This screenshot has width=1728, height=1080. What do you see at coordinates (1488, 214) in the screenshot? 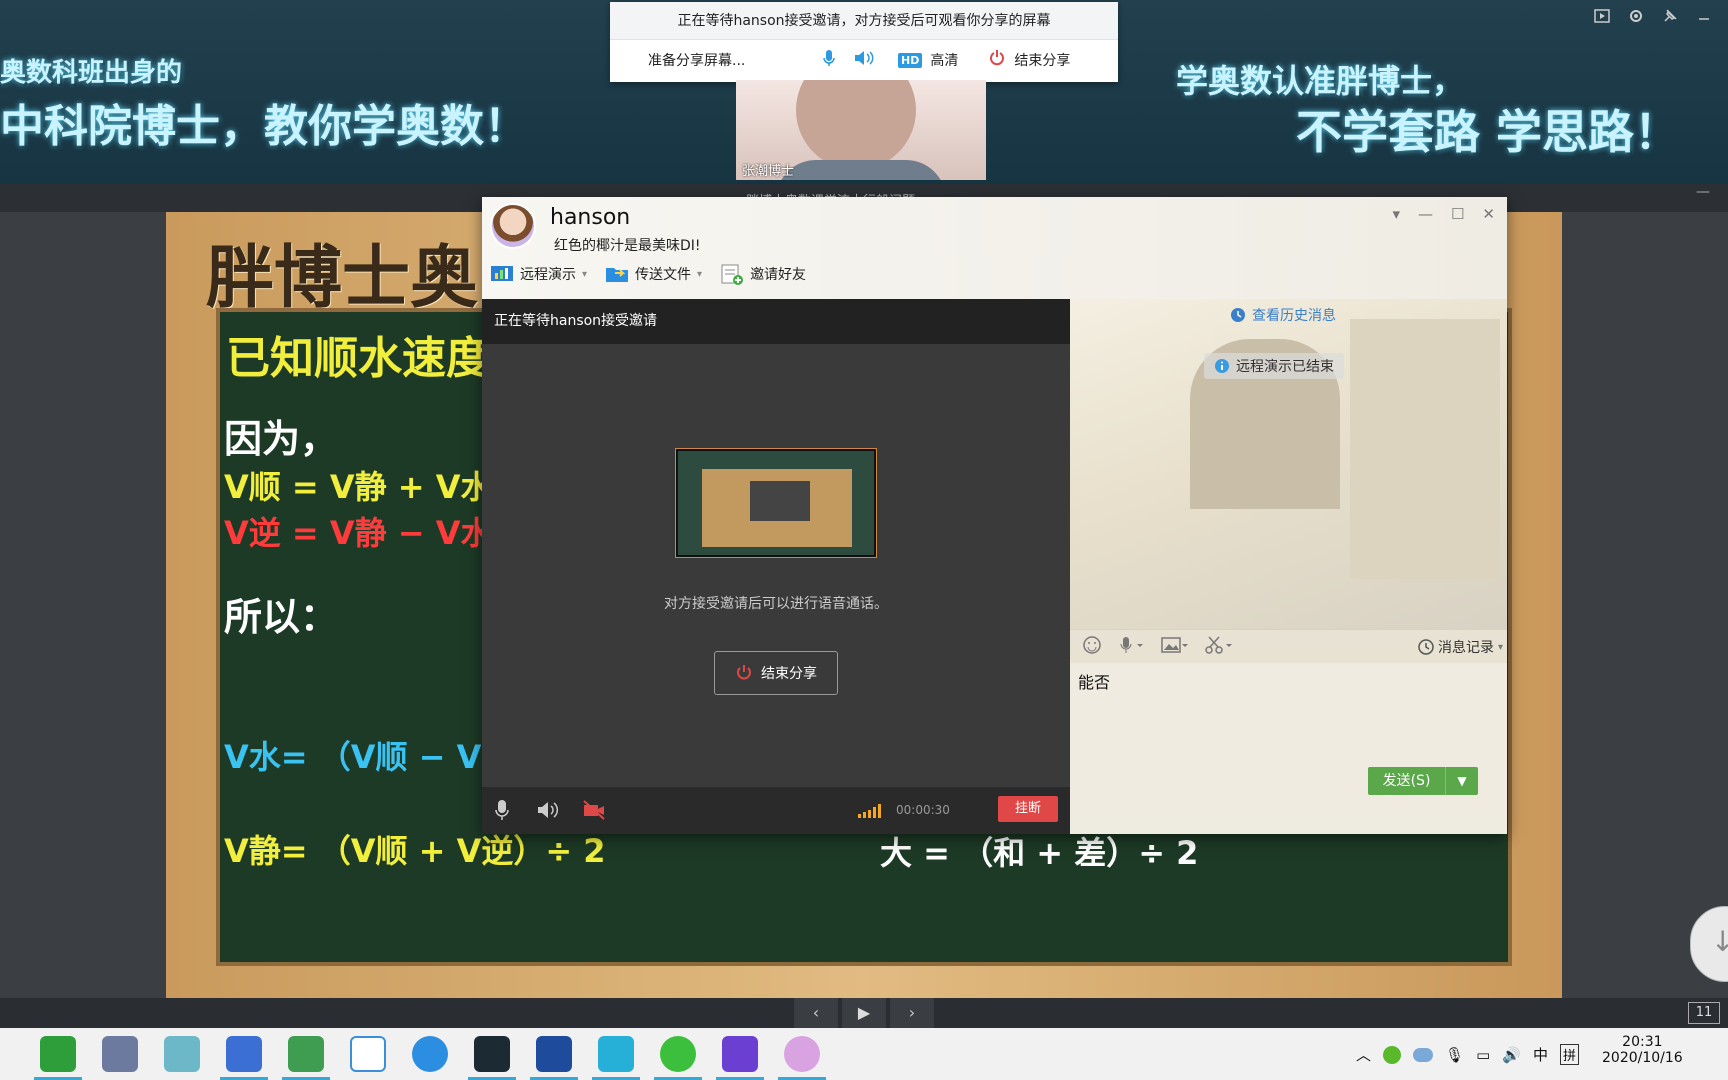
I see `close-icon: ✕` at bounding box center [1488, 214].